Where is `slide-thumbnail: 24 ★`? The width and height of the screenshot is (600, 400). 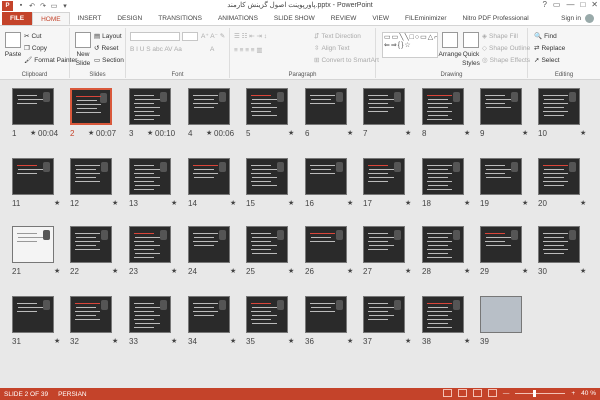
slide-thumbnail: 24 ★ is located at coordinates (212, 251).